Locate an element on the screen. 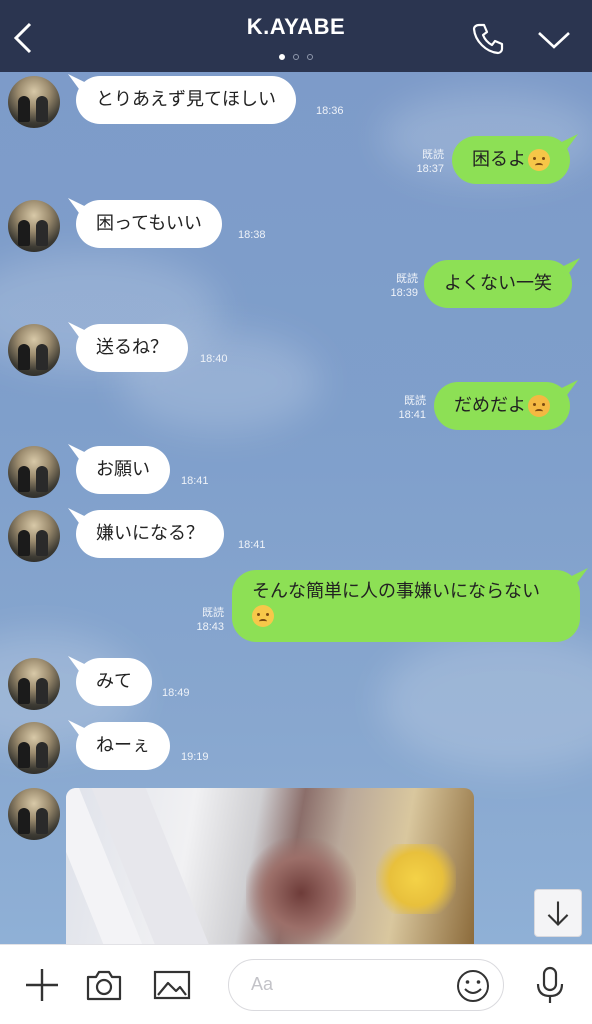  message-input-placeholder: Aa is located at coordinates (262, 984).